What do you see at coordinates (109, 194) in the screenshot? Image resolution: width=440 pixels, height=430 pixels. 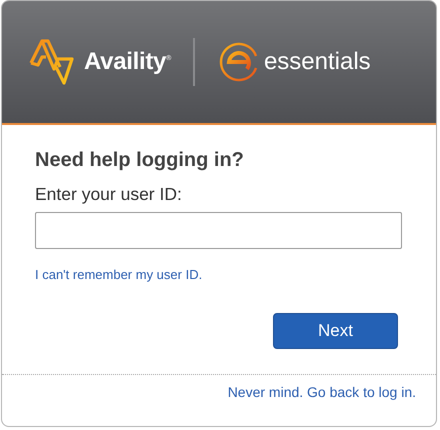 I see `field-label: Enter your user ID:` at bounding box center [109, 194].